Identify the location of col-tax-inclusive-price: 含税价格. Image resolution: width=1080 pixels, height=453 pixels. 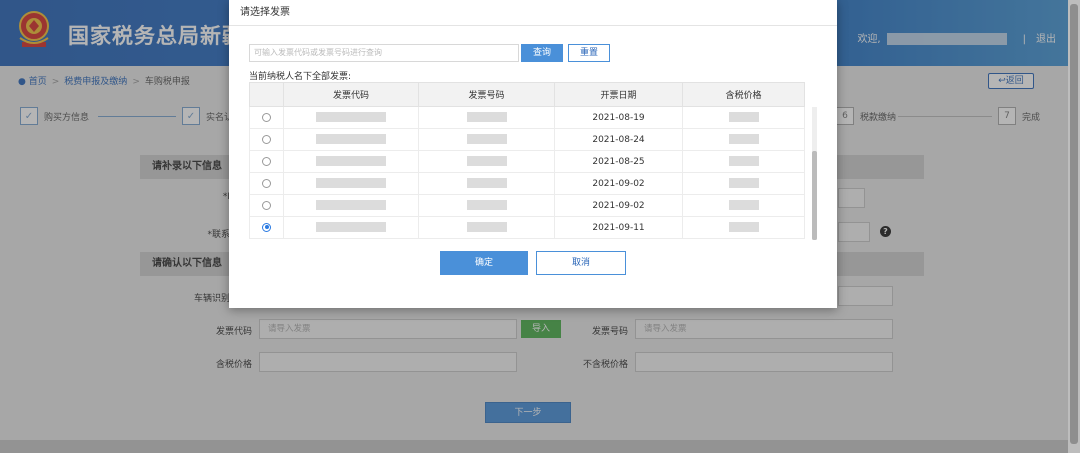
(743, 94).